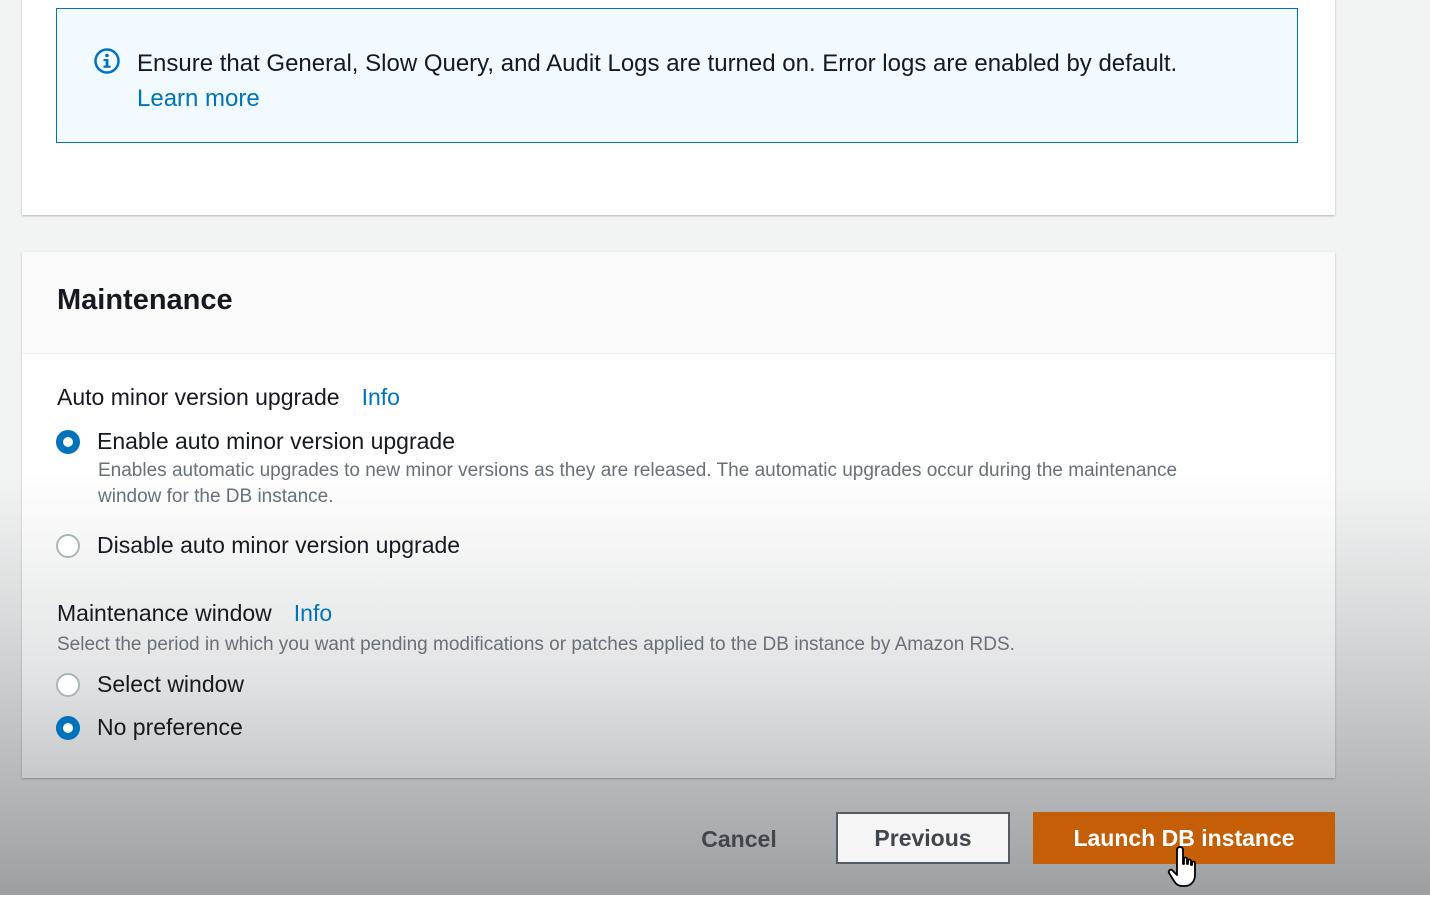 This screenshot has width=1430, height=898. I want to click on description-line: window for the DB instance., so click(216, 496).